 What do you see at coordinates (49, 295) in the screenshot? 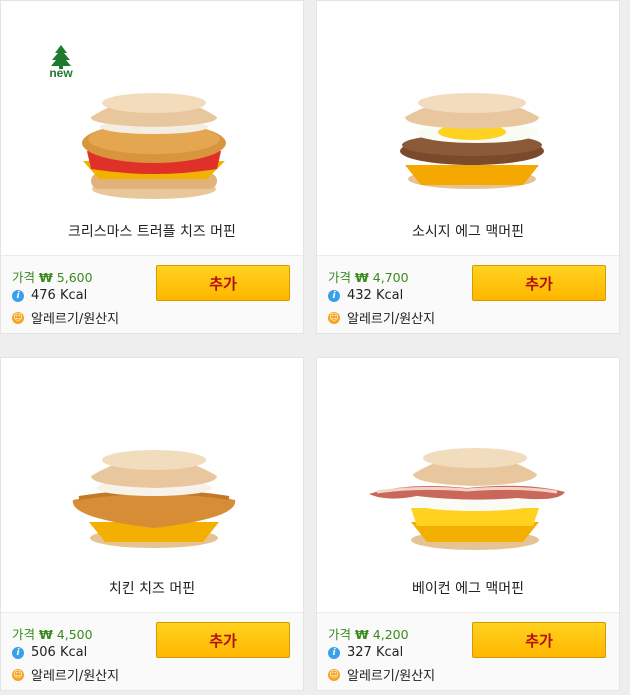
I see `nutrition-info: i 476 Kcal` at bounding box center [49, 295].